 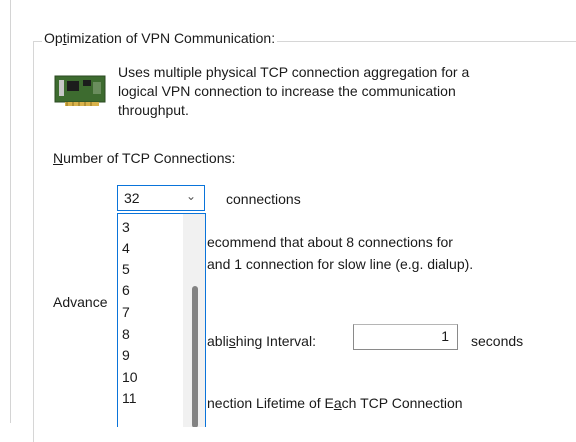 What do you see at coordinates (191, 196) in the screenshot?
I see `chevron-down-icon: ⌄` at bounding box center [191, 196].